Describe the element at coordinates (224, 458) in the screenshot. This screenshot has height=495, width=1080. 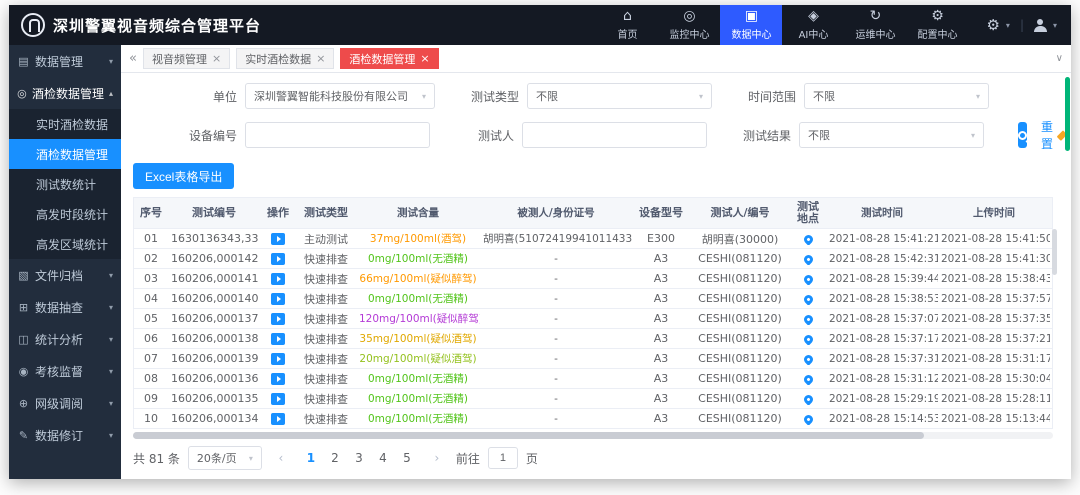
I see `page-size-select: 20条/页 ▾` at that location.